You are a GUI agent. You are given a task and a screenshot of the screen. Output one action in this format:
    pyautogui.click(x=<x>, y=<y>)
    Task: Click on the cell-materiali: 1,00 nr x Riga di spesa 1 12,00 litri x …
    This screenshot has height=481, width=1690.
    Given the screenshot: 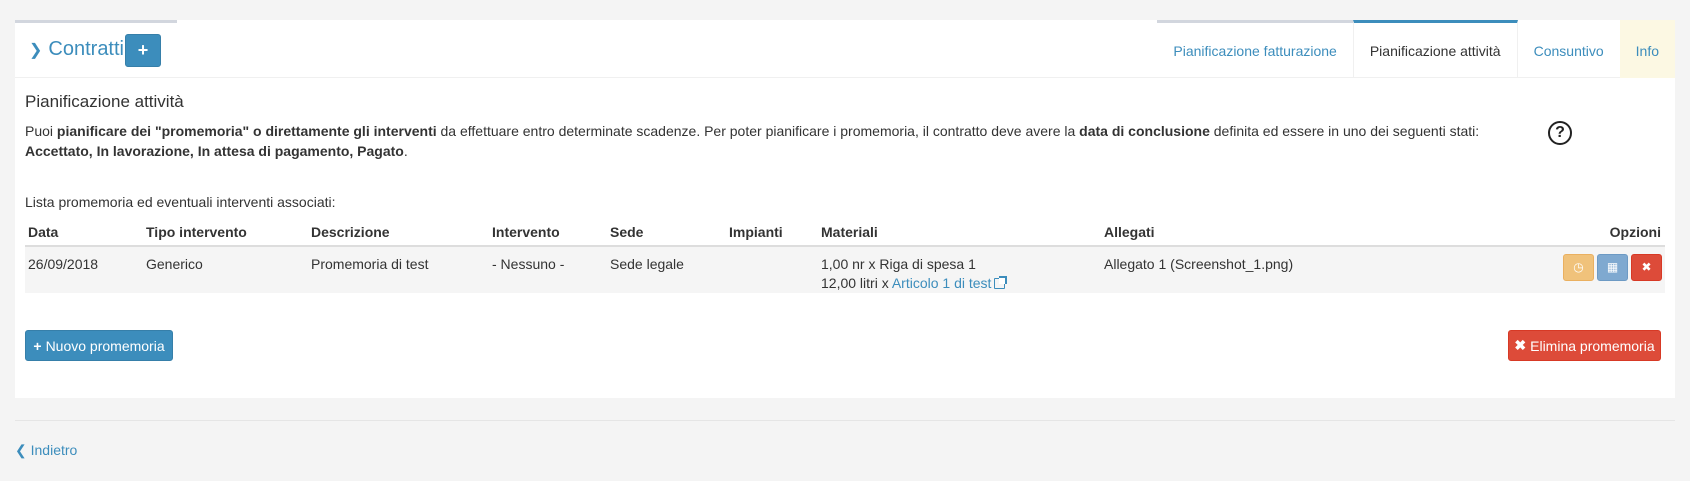 What is the action you would take?
    pyautogui.click(x=914, y=274)
    